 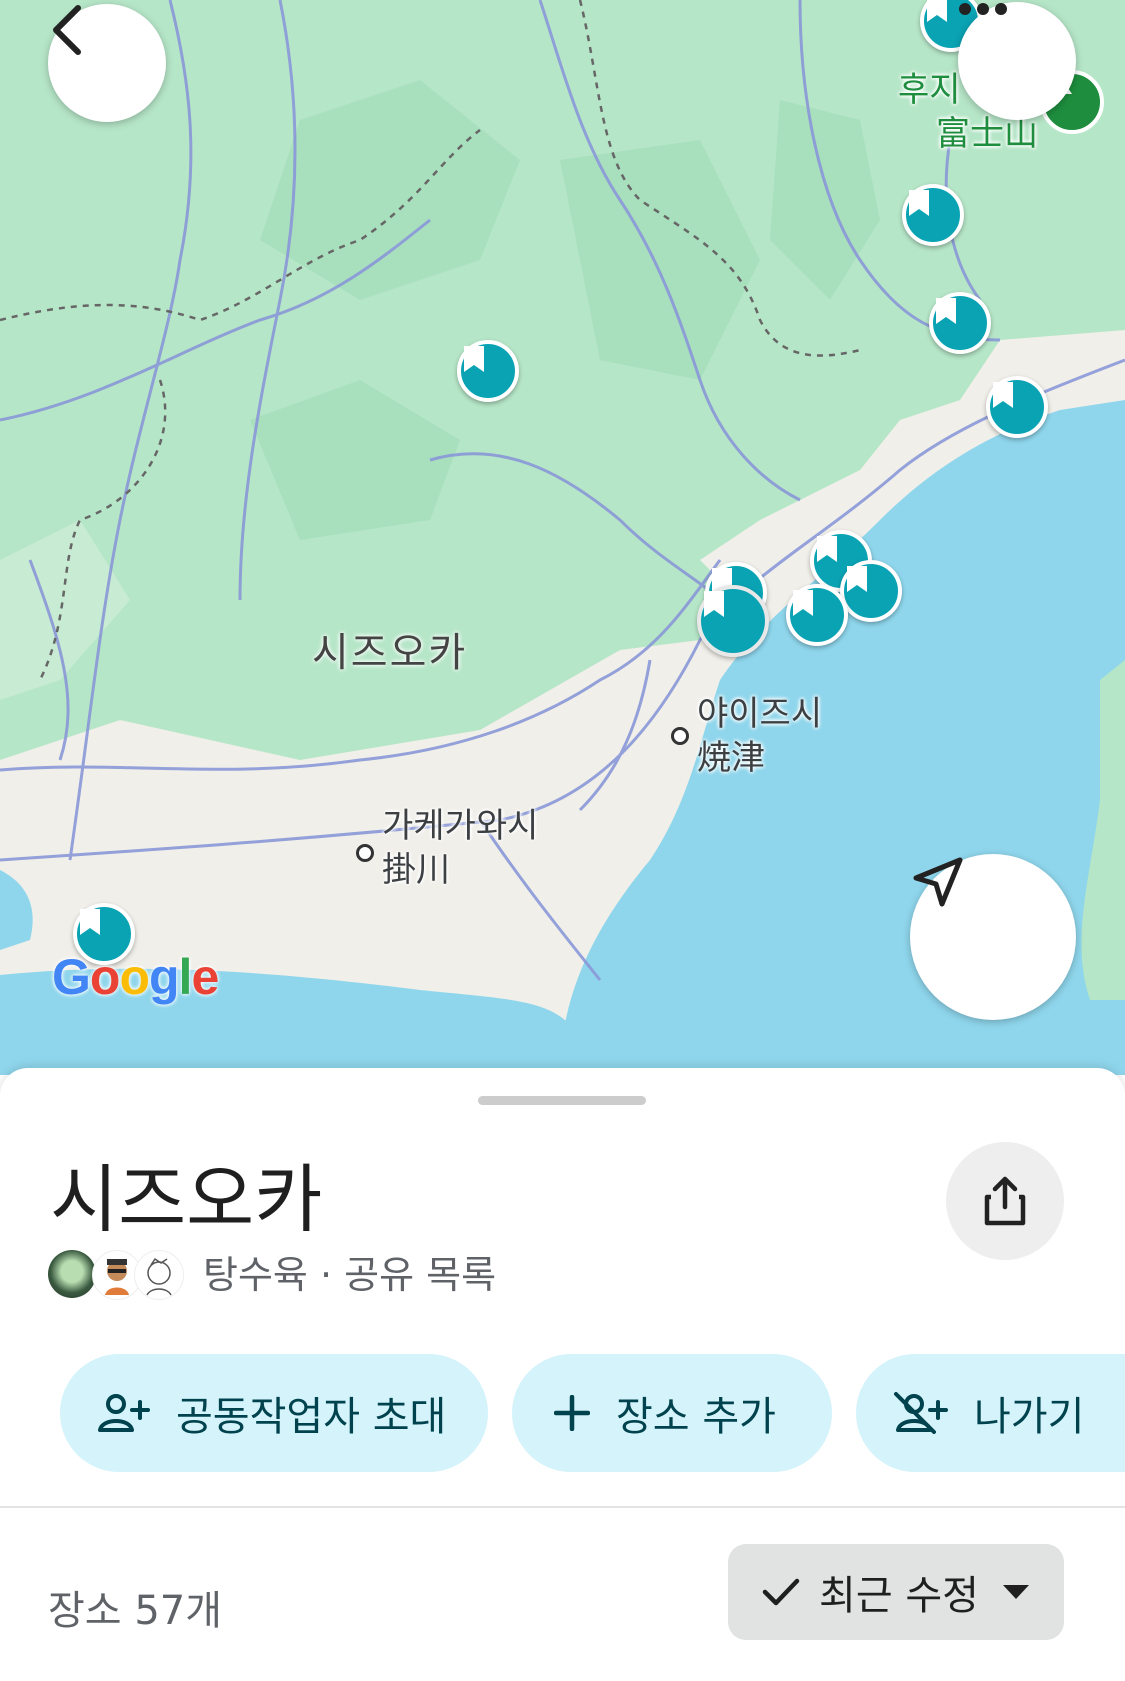 I want to click on drag-handle, so click(x=562, y=1100).